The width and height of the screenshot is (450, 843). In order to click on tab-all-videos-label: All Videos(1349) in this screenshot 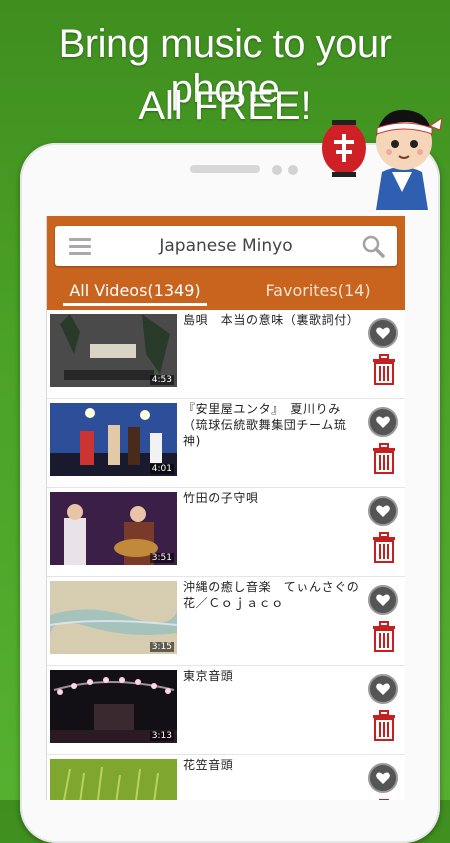, I will do `click(135, 290)`.